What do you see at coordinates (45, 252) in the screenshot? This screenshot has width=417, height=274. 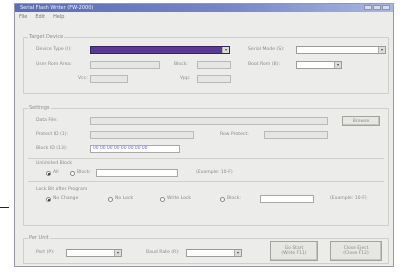 I see `port-label: Port (P):` at bounding box center [45, 252].